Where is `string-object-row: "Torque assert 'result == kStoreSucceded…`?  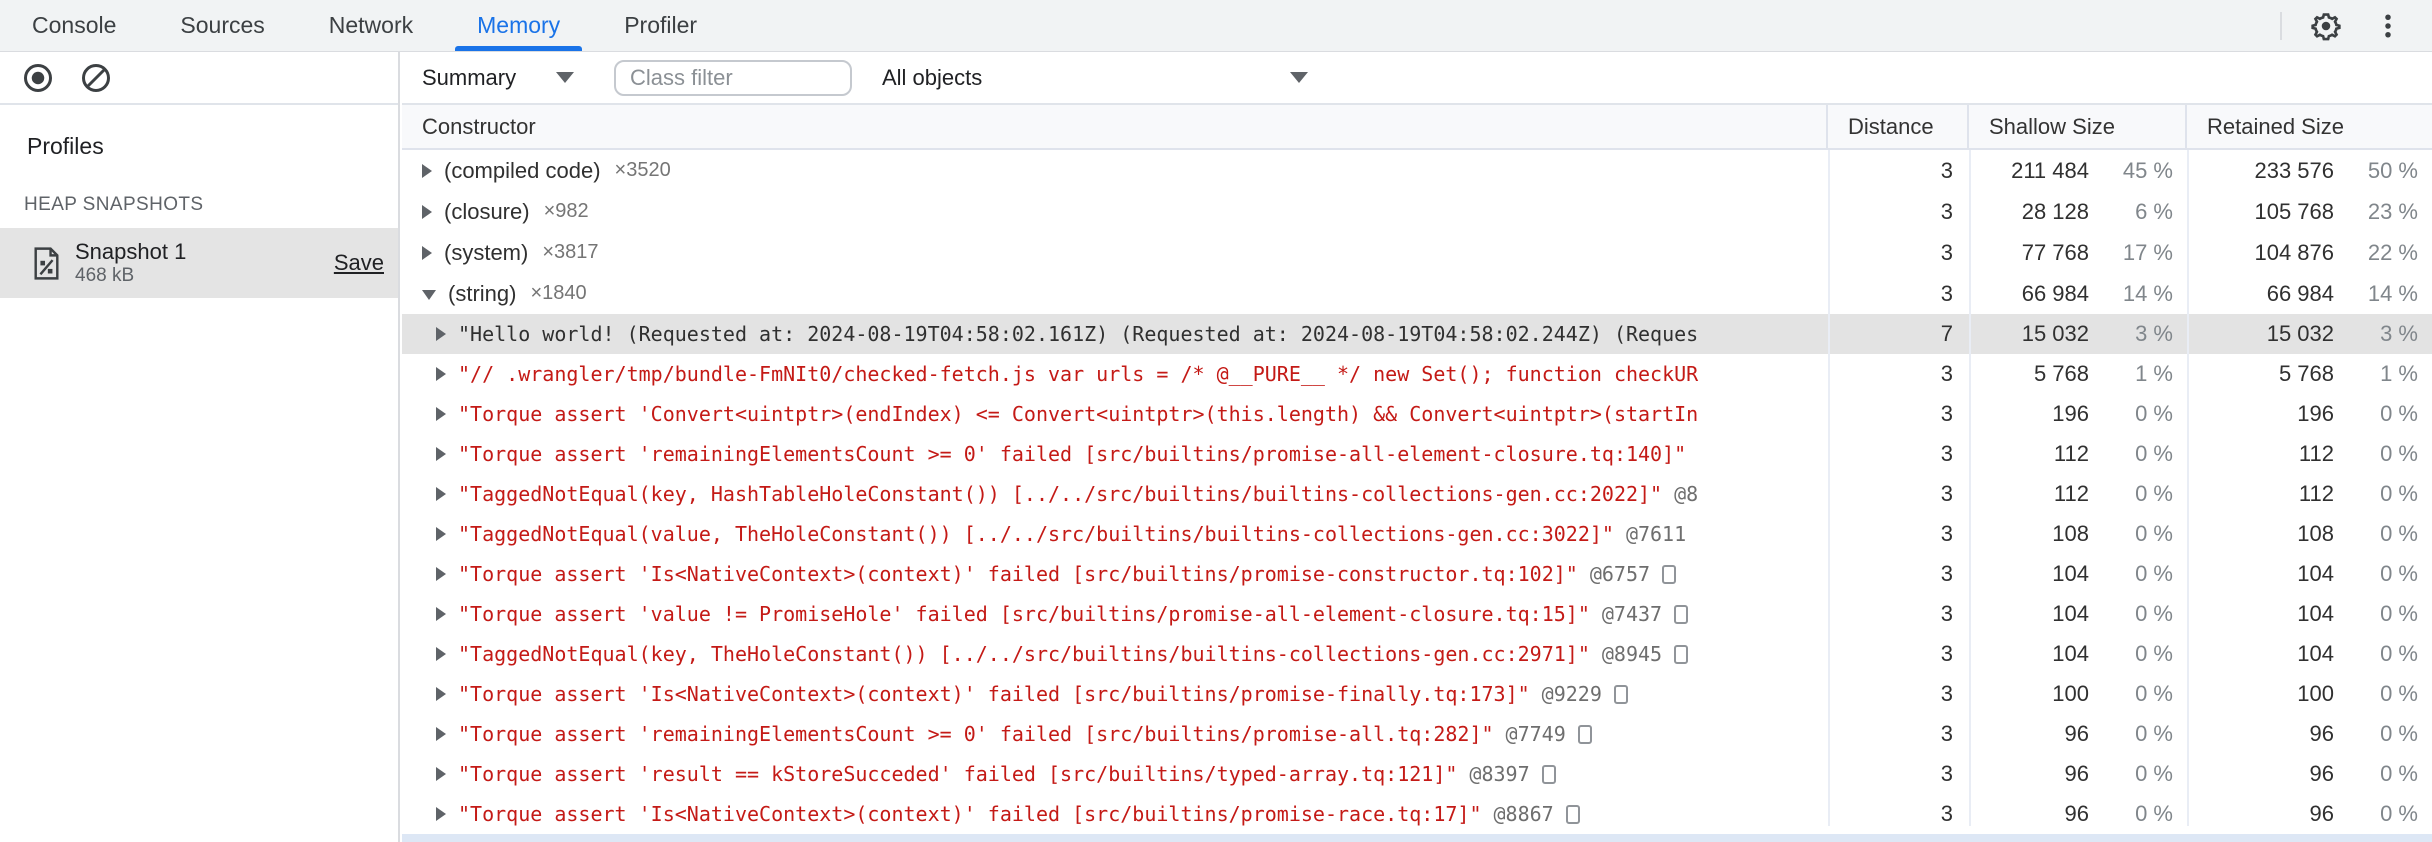 string-object-row: "Torque assert 'result == kStoreSucceded… is located at coordinates (1417, 774).